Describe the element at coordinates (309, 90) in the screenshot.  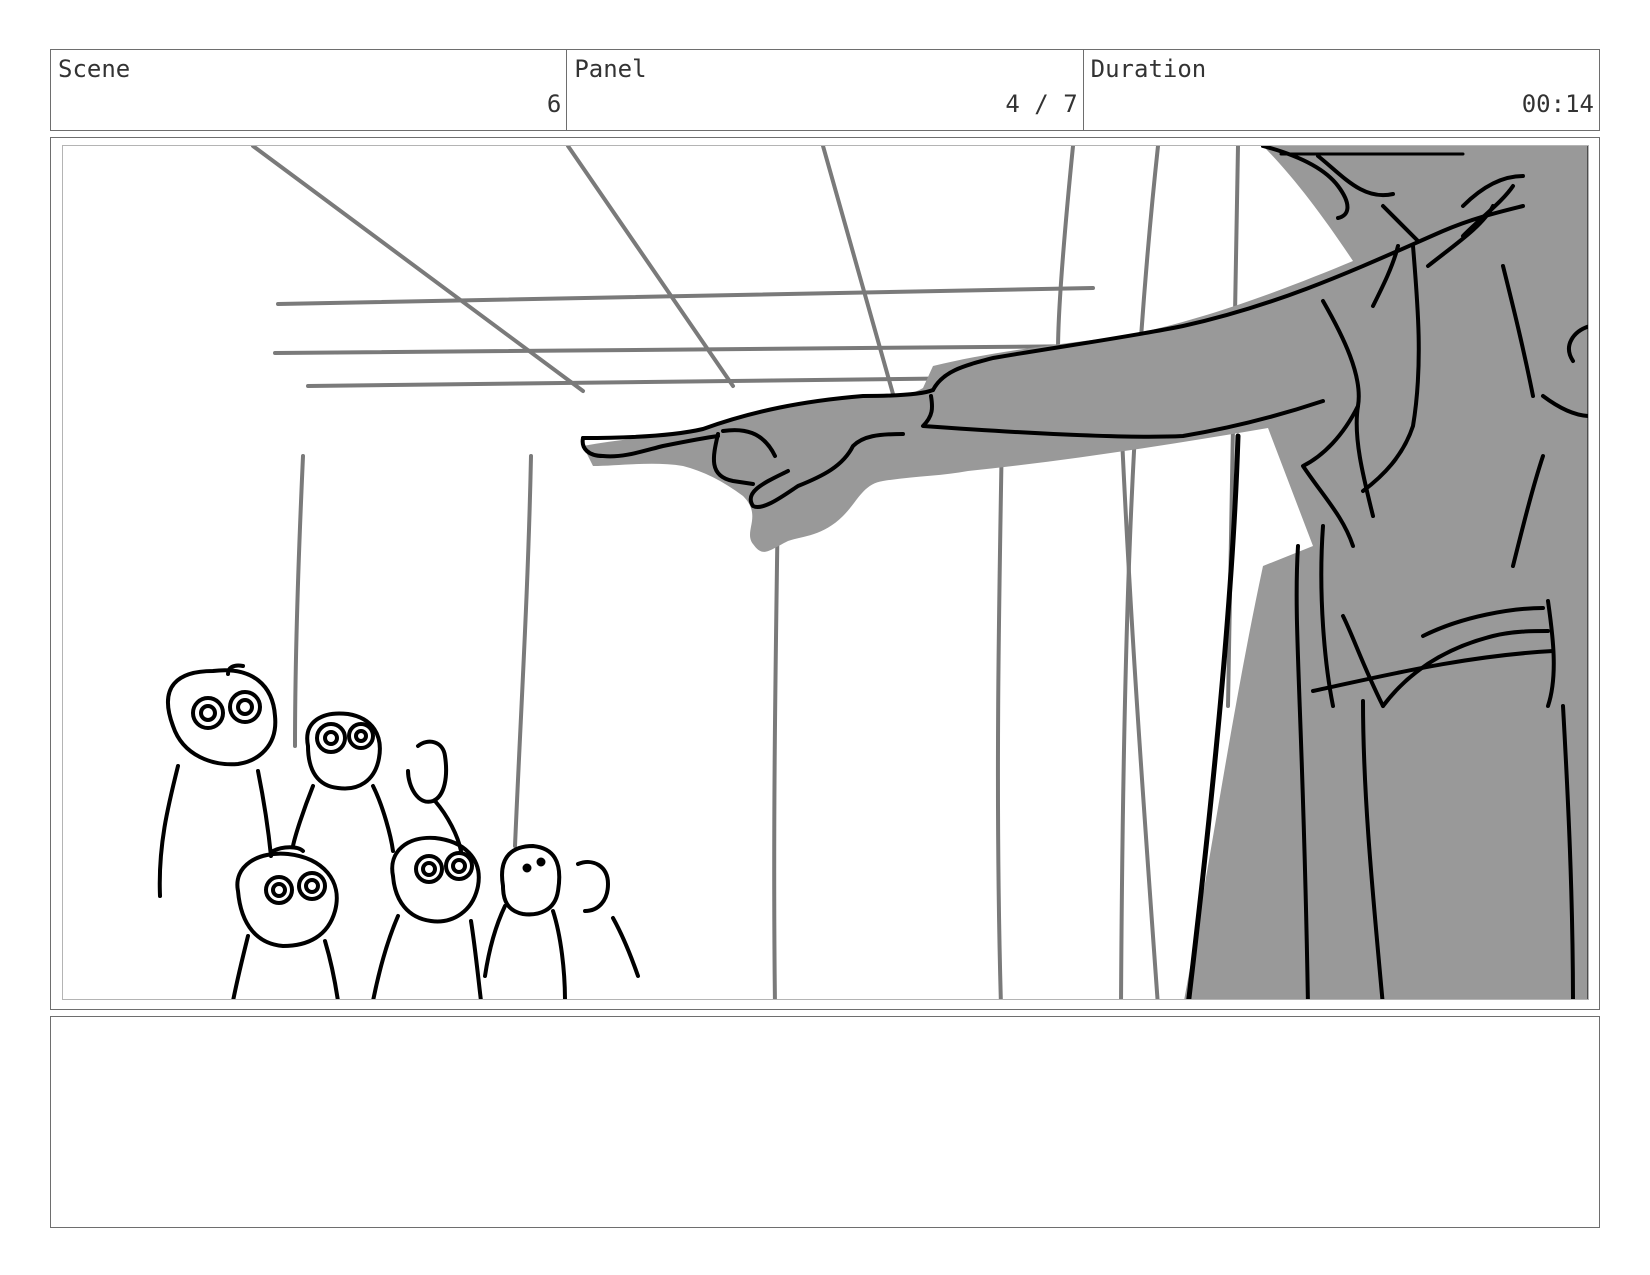
I see `scene-cell: Scene 6` at that location.